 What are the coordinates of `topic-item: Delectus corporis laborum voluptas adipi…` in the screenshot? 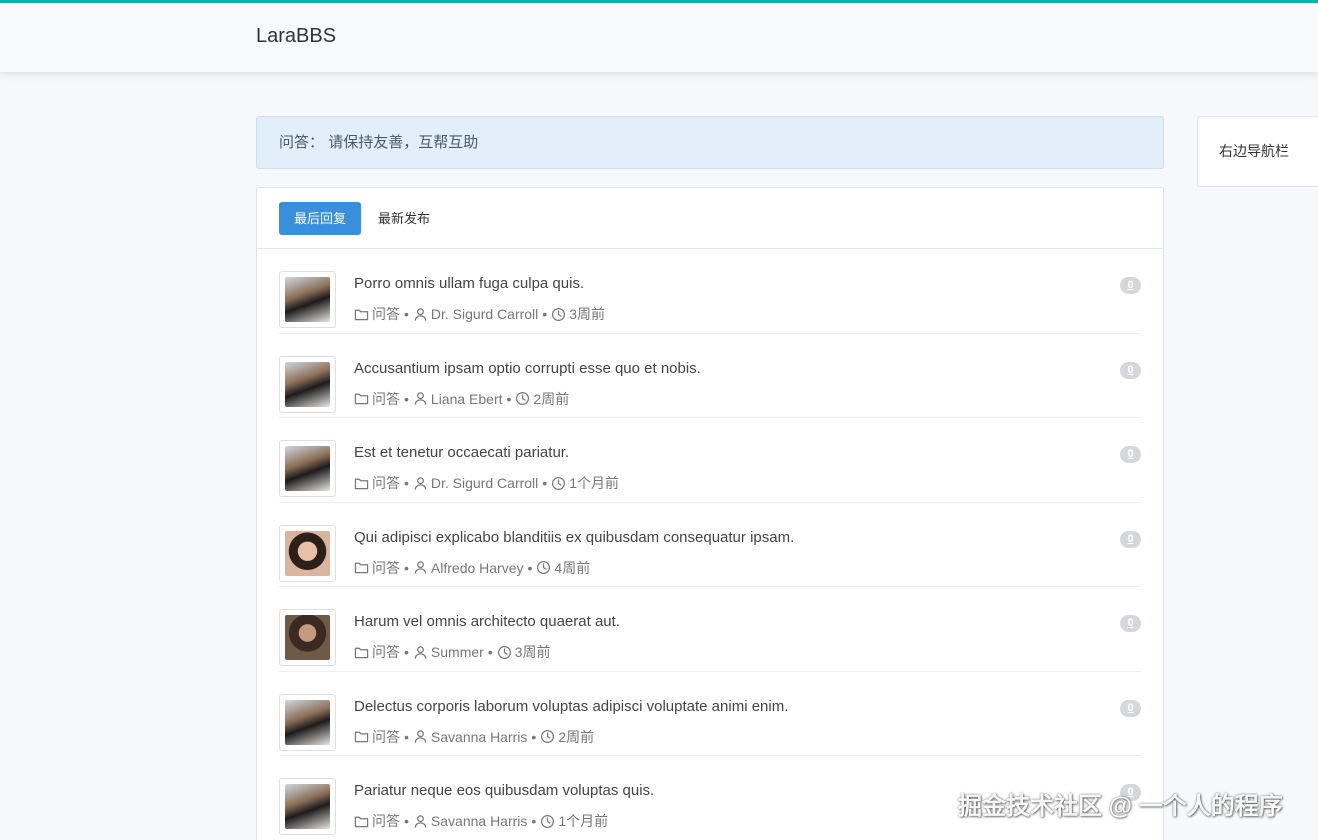 It's located at (710, 714).